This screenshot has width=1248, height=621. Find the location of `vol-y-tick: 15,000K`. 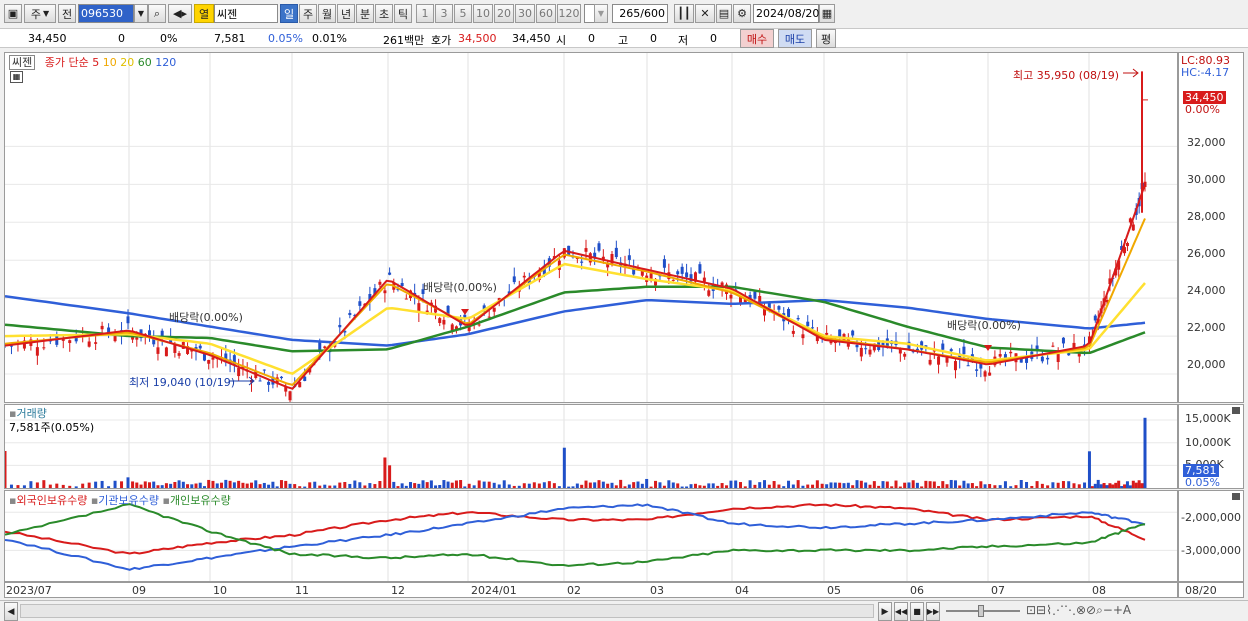

vol-y-tick: 15,000K is located at coordinates (1208, 418).